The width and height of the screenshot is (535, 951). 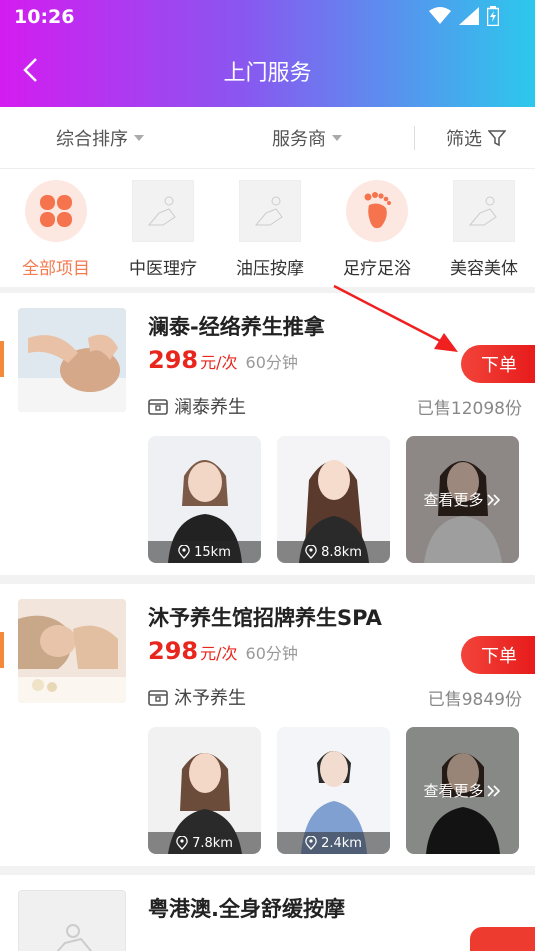 I want to click on technician-list: 7.8km 2.4km 查看更多, so click(x=333, y=790).